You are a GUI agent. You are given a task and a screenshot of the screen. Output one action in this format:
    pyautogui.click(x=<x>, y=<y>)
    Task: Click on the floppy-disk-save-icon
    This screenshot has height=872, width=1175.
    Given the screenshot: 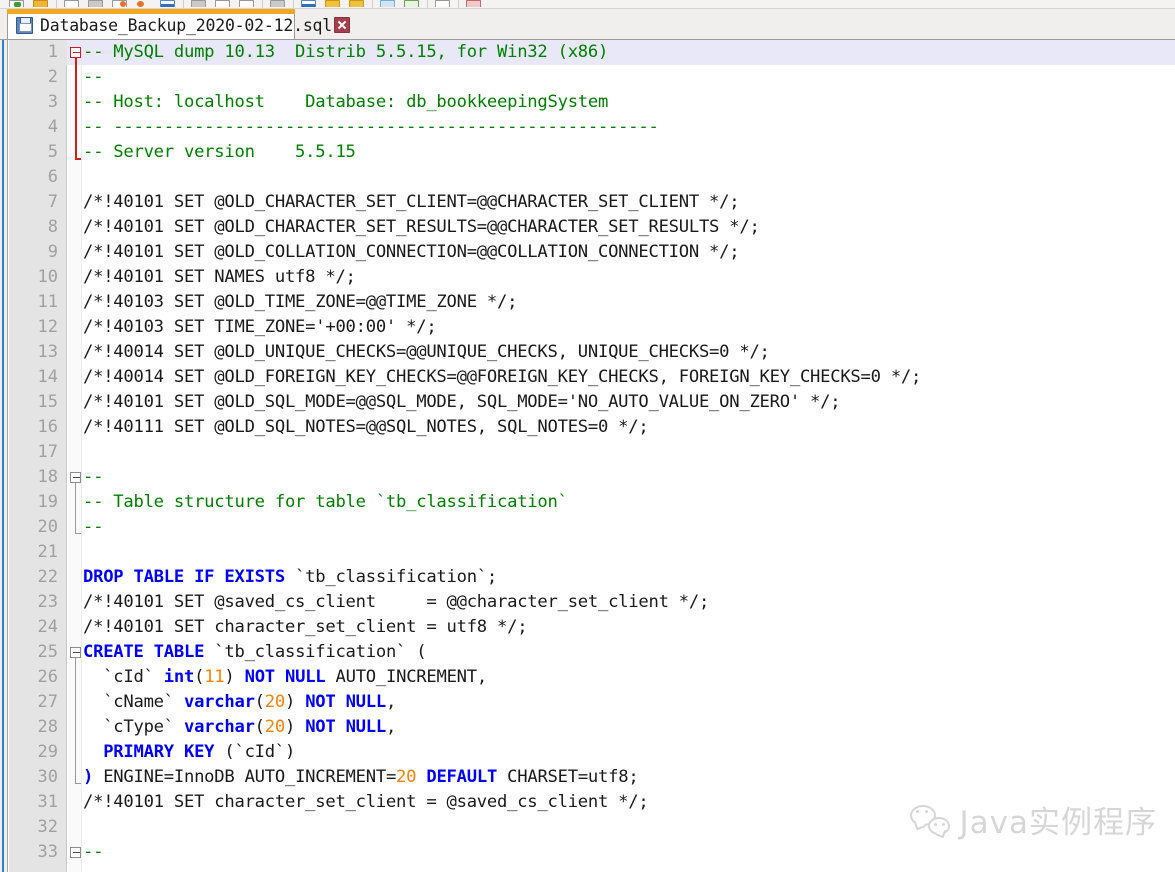 What is the action you would take?
    pyautogui.click(x=24, y=25)
    